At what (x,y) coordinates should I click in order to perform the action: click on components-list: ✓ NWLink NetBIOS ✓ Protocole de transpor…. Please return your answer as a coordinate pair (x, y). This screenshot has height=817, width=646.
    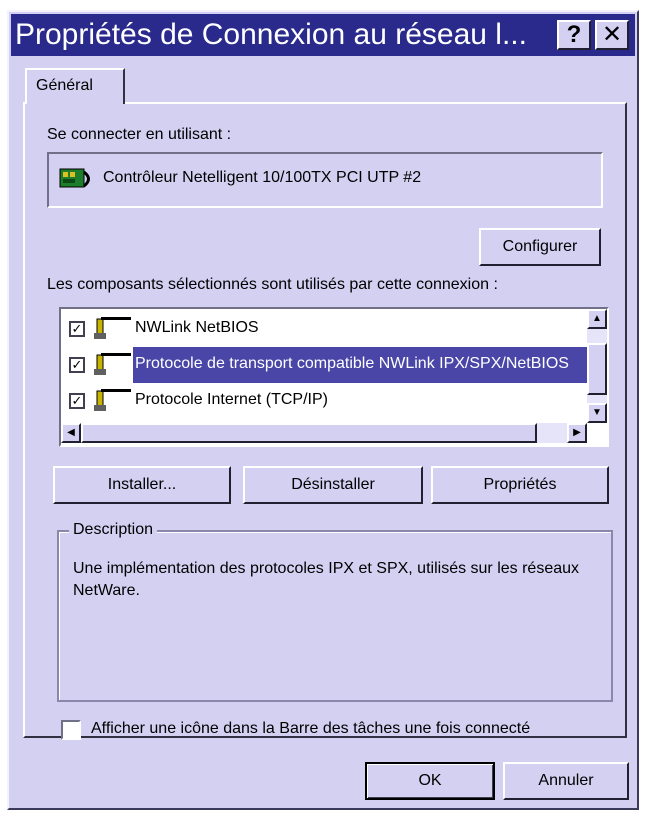
    Looking at the image, I should click on (334, 377).